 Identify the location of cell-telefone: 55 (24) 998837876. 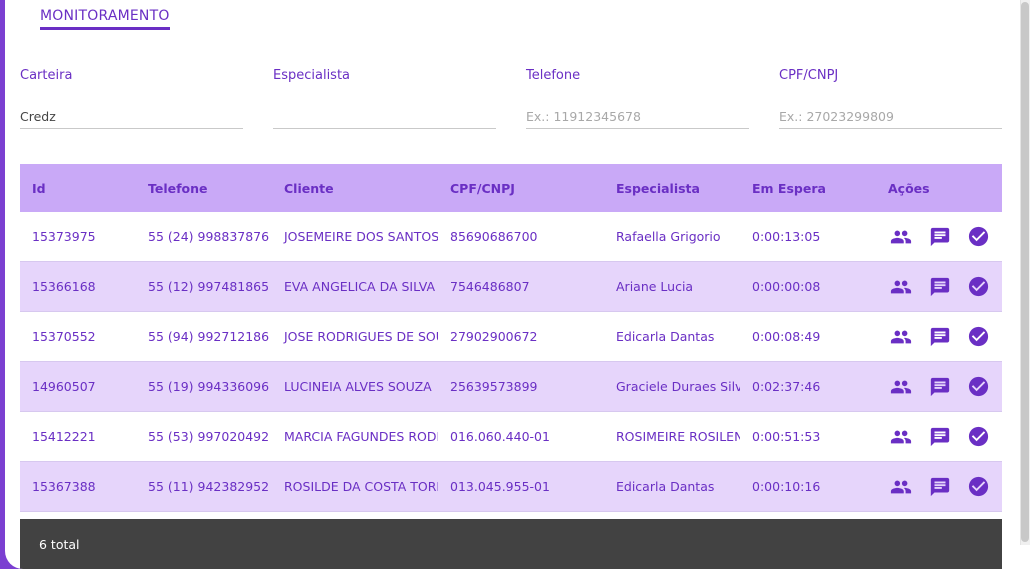
(209, 236).